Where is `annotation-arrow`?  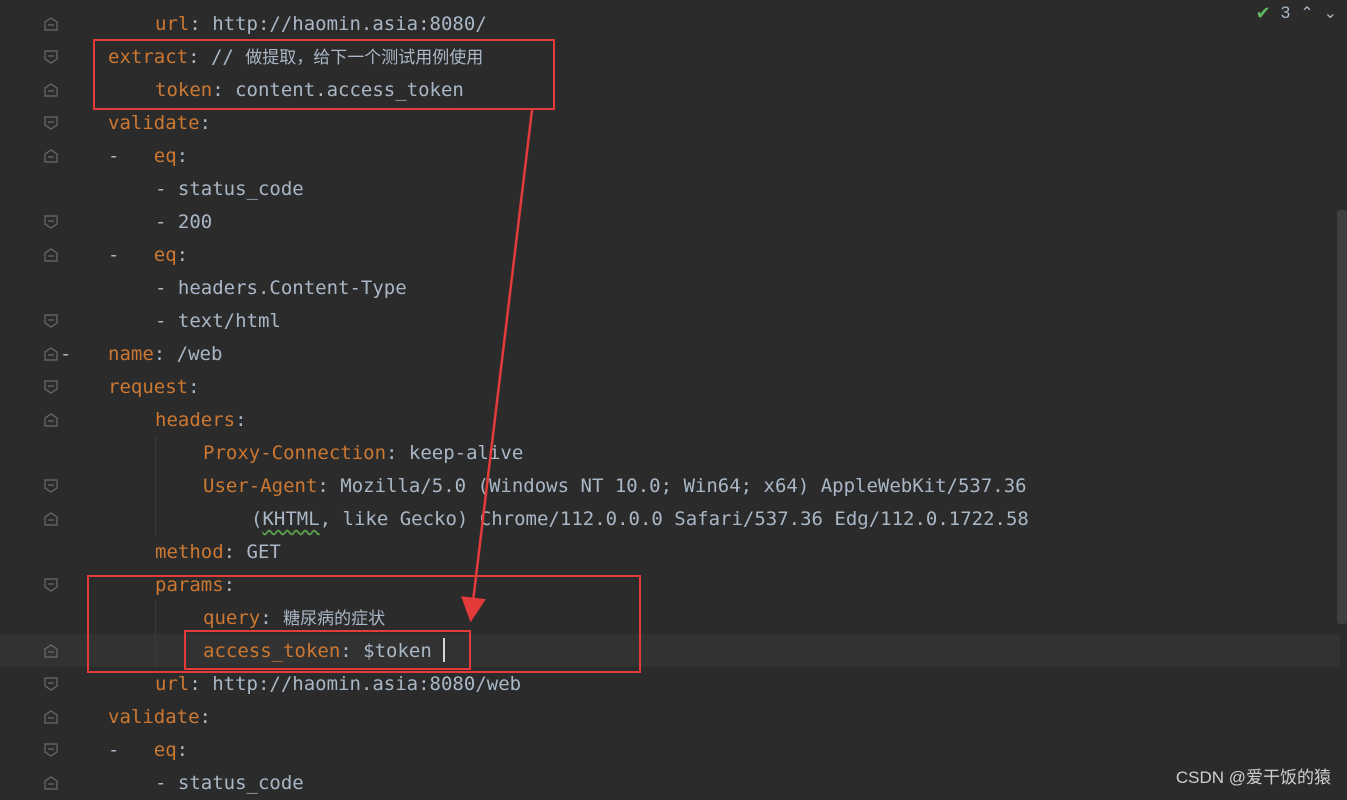 annotation-arrow is located at coordinates (497, 366).